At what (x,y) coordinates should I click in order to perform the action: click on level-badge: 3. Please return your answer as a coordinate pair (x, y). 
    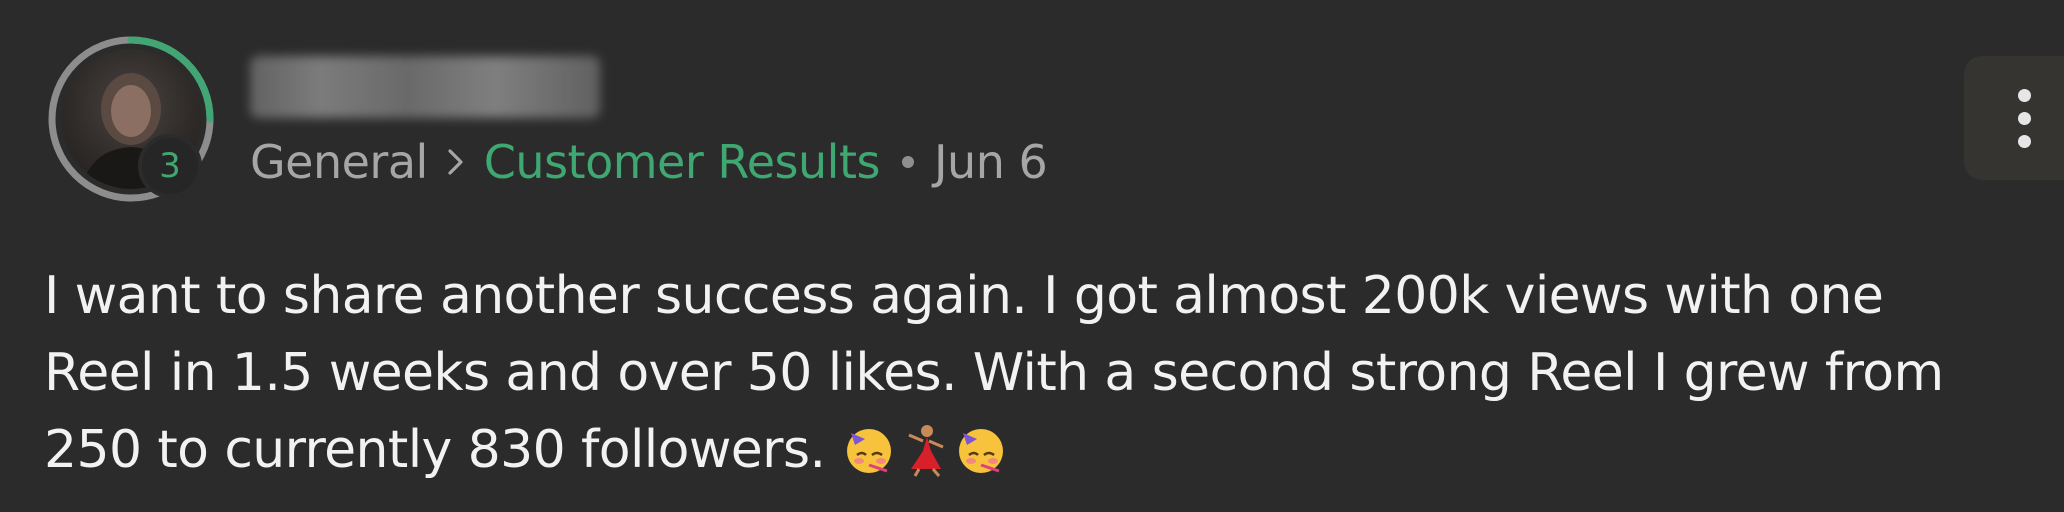
    Looking at the image, I should click on (170, 166).